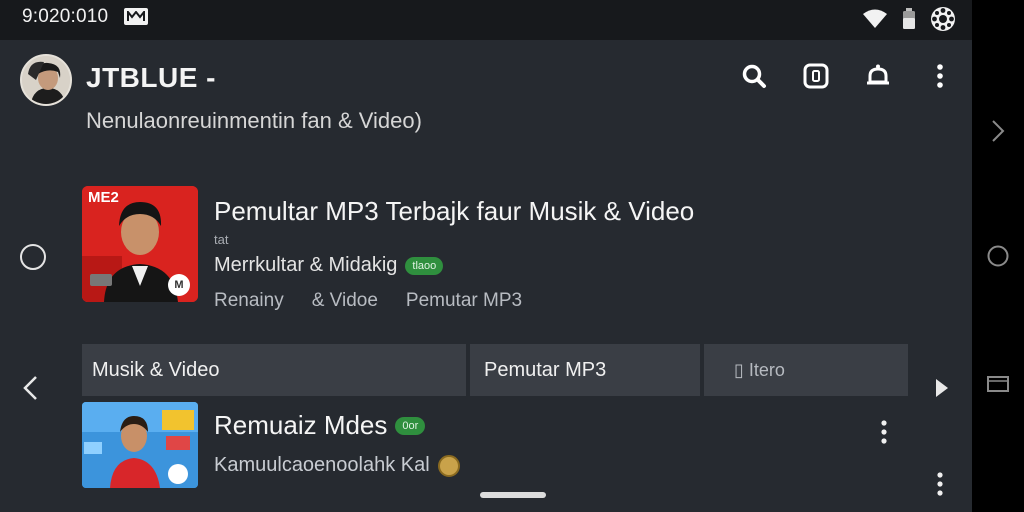 The width and height of the screenshot is (1024, 512). Describe the element at coordinates (140, 445) in the screenshot. I see `item-thumbnail` at that location.